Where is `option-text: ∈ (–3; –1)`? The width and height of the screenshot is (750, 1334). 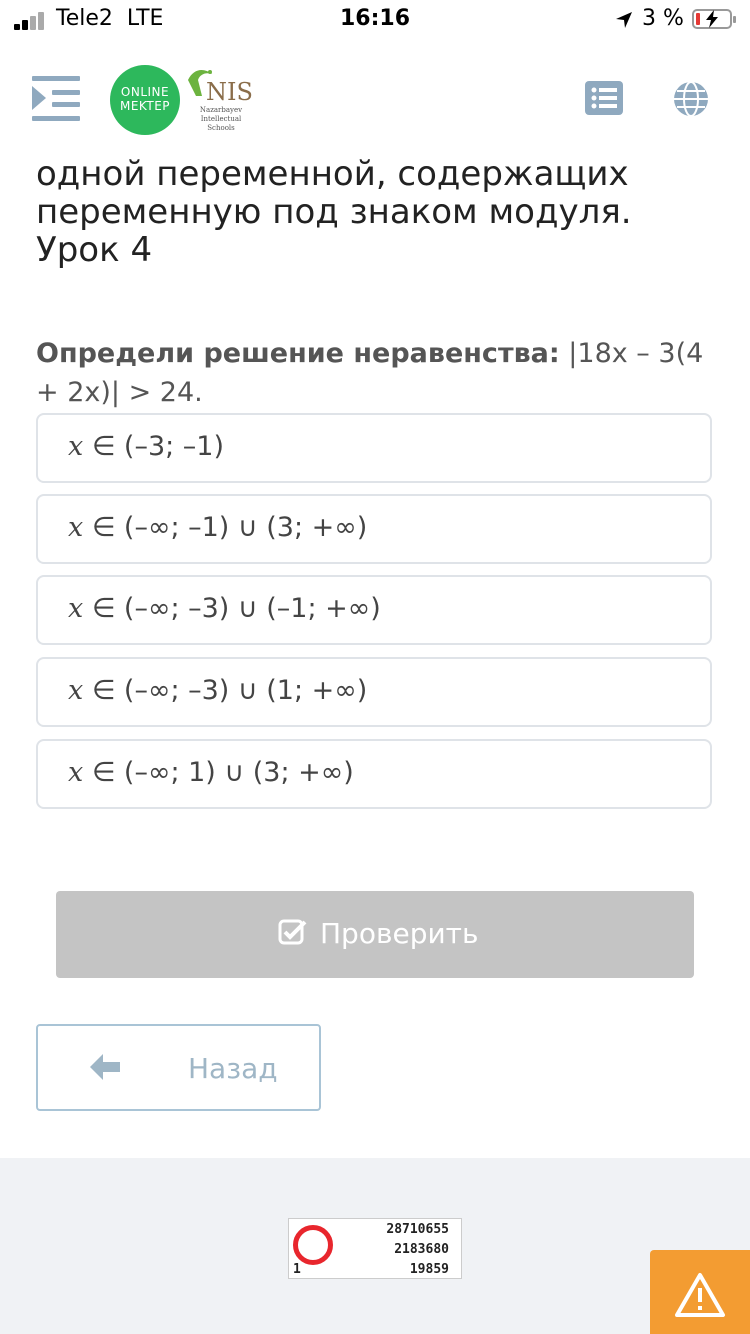 option-text: ∈ (–3; –1) is located at coordinates (154, 446).